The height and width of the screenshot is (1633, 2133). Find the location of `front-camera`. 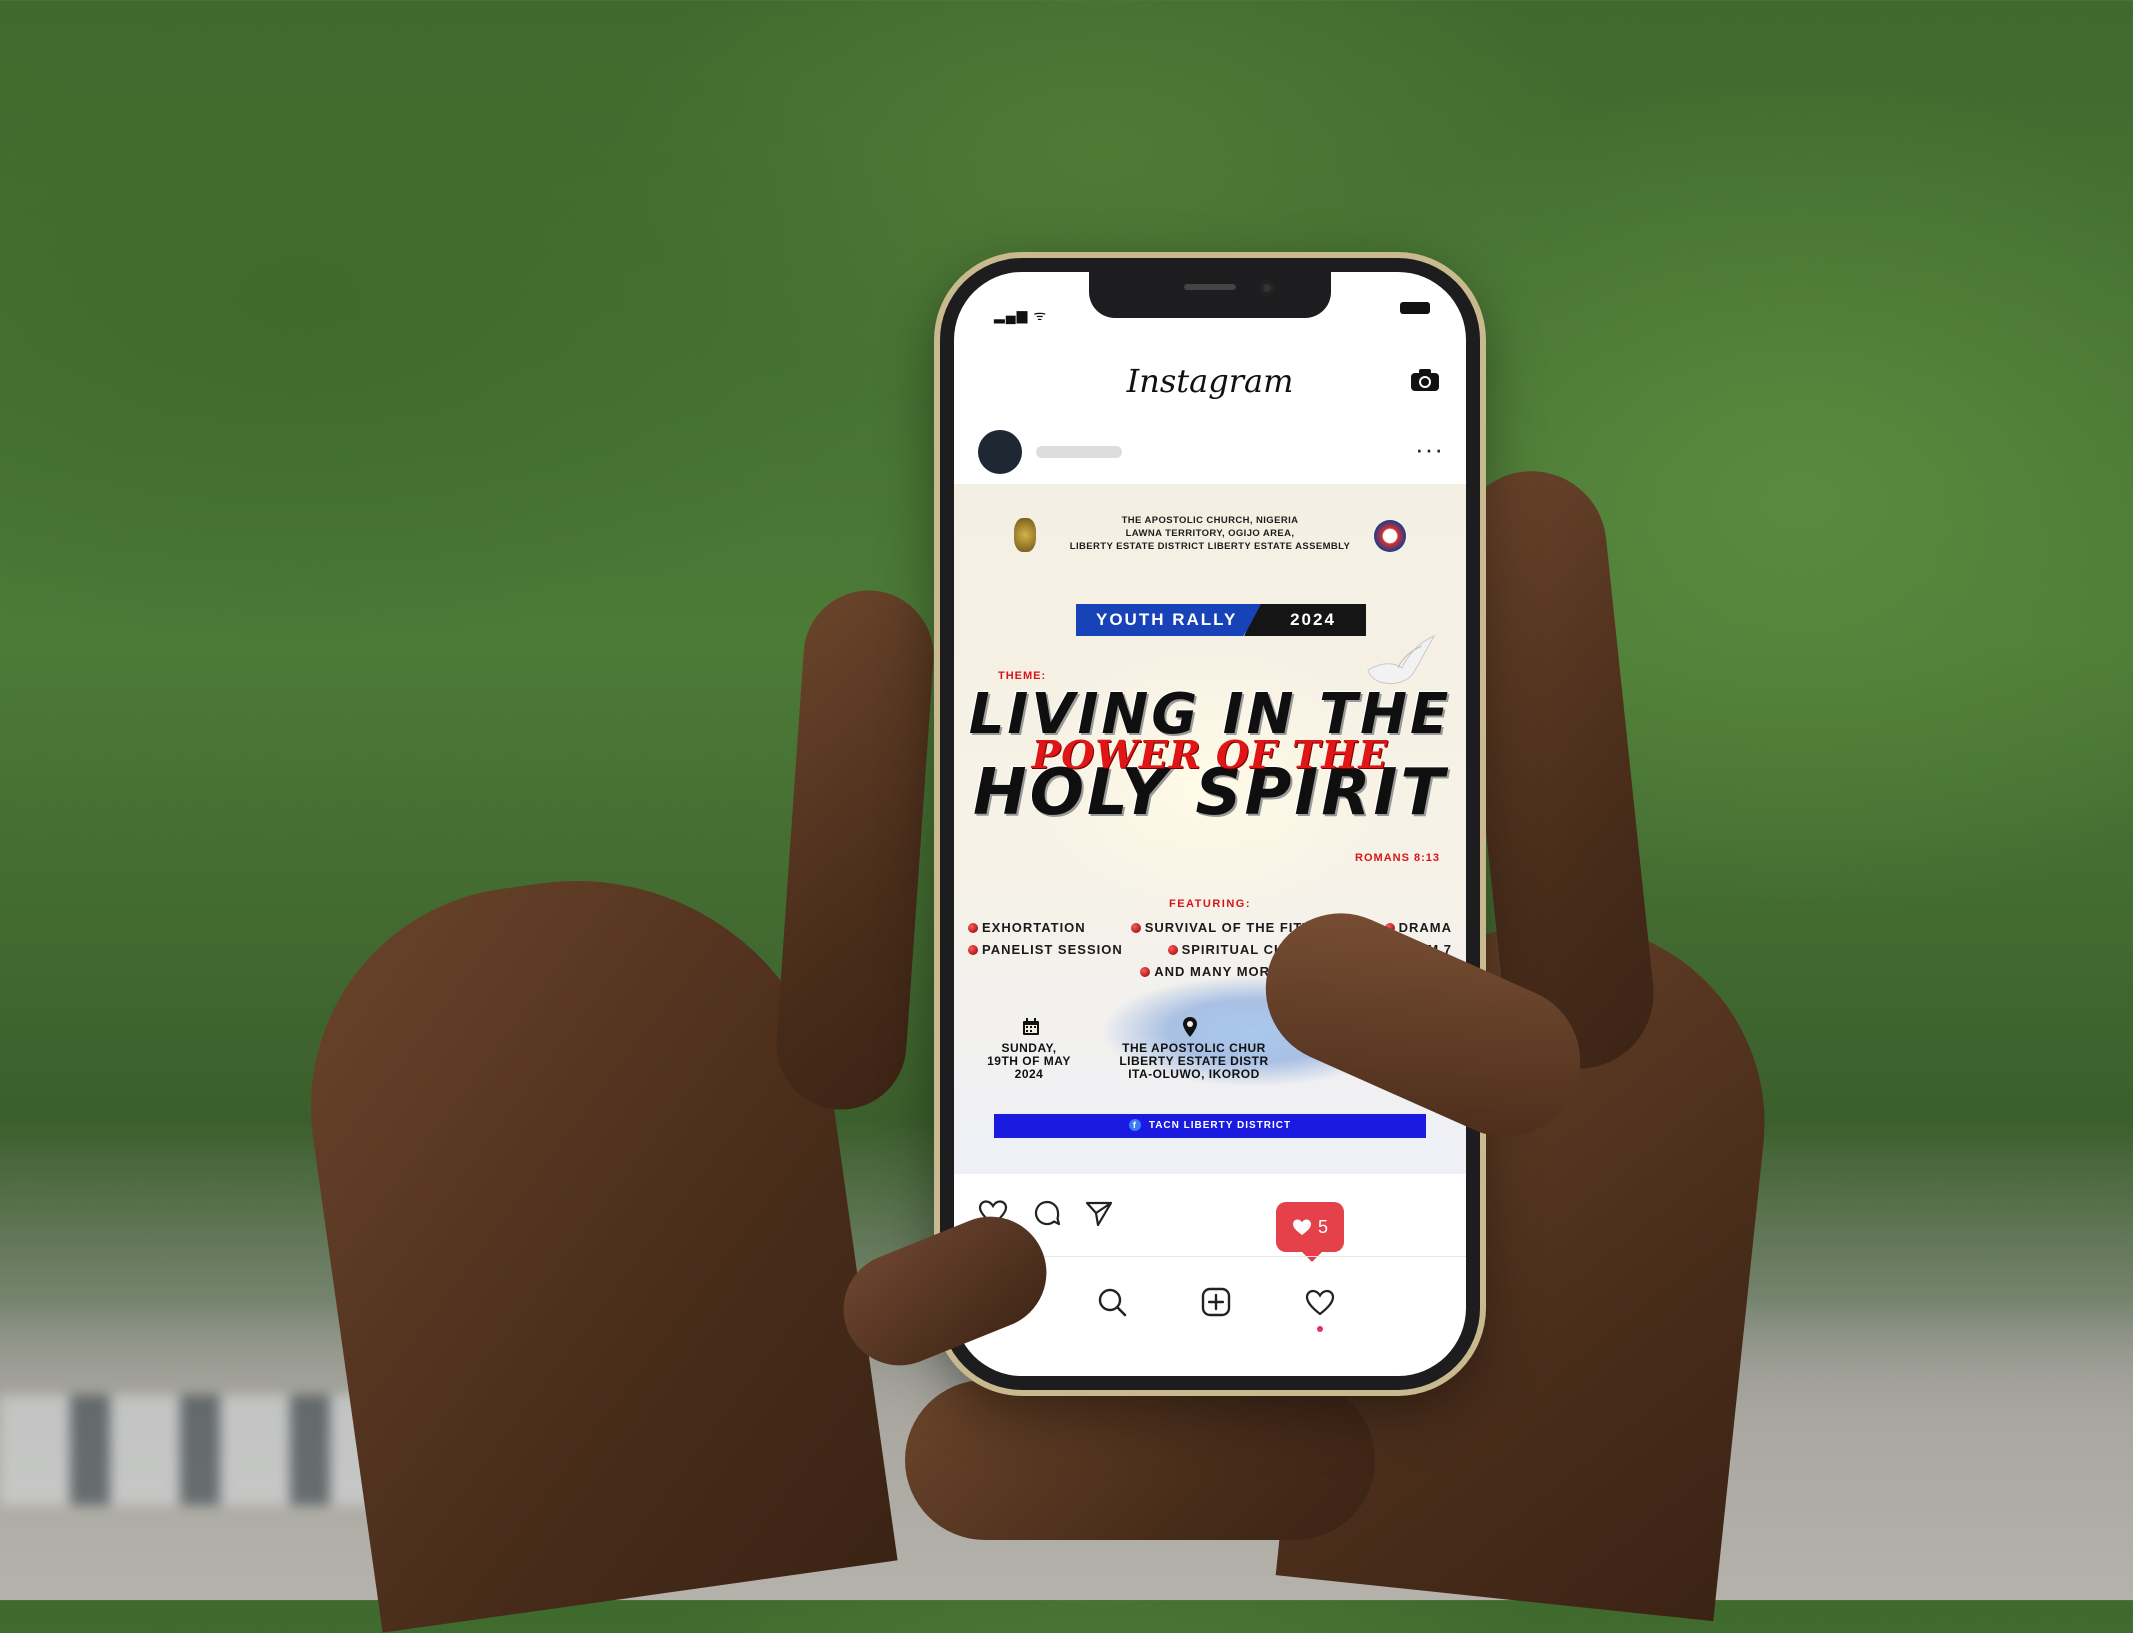

front-camera is located at coordinates (1267, 288).